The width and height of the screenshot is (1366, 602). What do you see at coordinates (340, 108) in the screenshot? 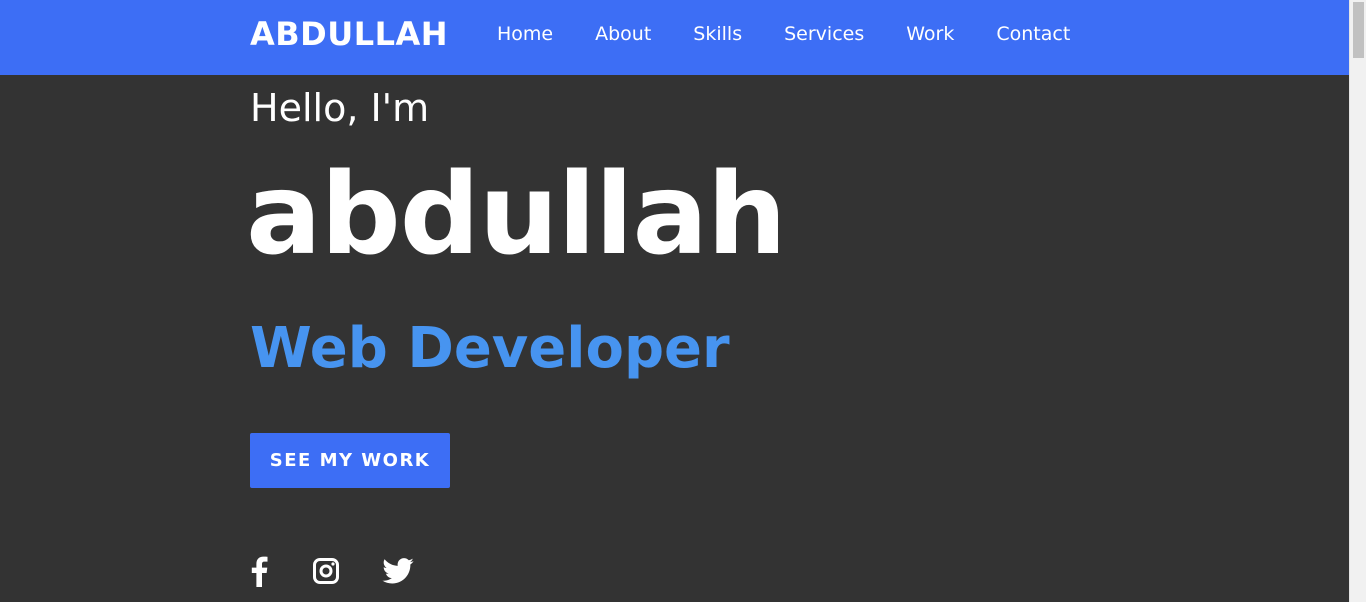
I see `hero-greeting: Hello, I'm` at bounding box center [340, 108].